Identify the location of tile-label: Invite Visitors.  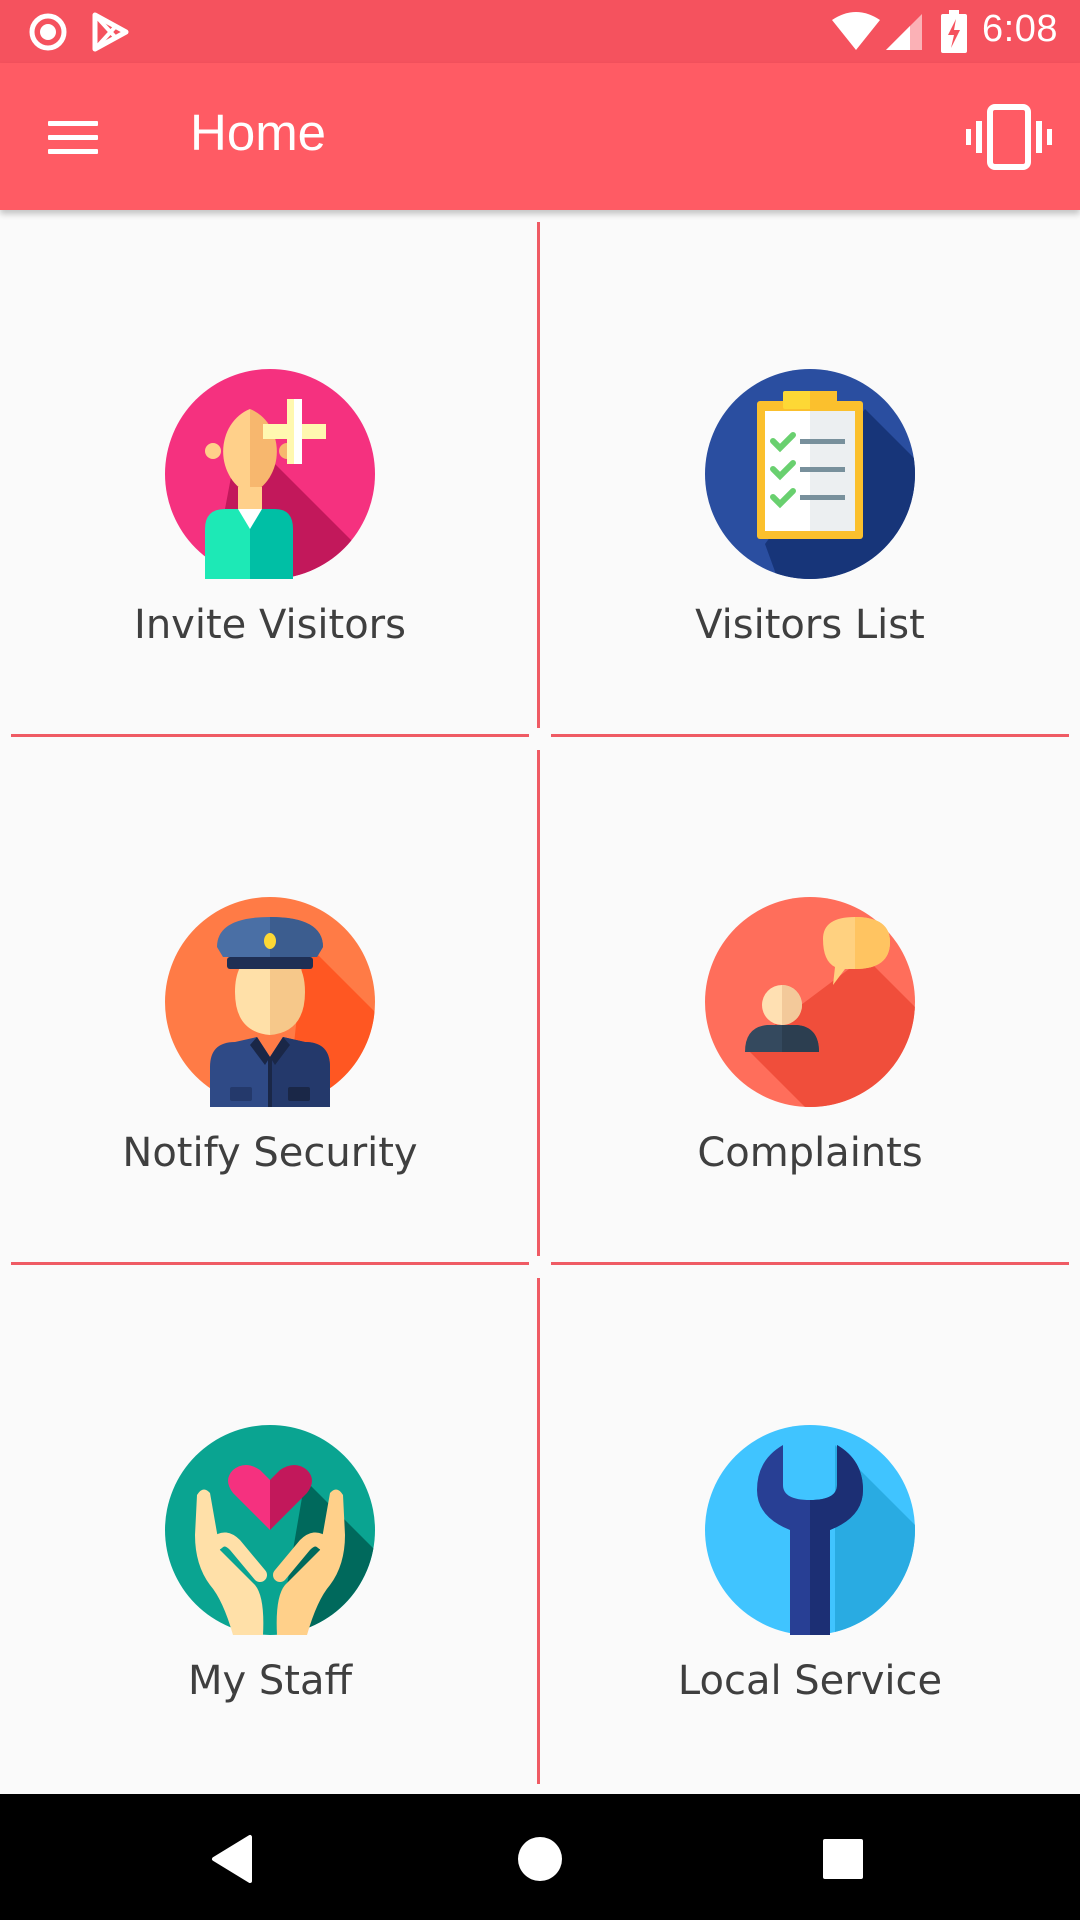
(270, 625).